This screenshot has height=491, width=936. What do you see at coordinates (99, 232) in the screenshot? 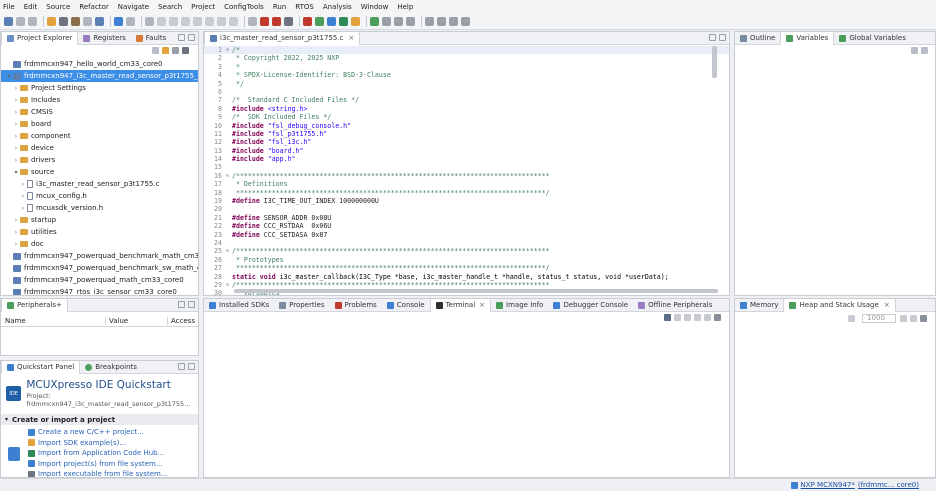
I see `tree-item: › utilities` at bounding box center [99, 232].